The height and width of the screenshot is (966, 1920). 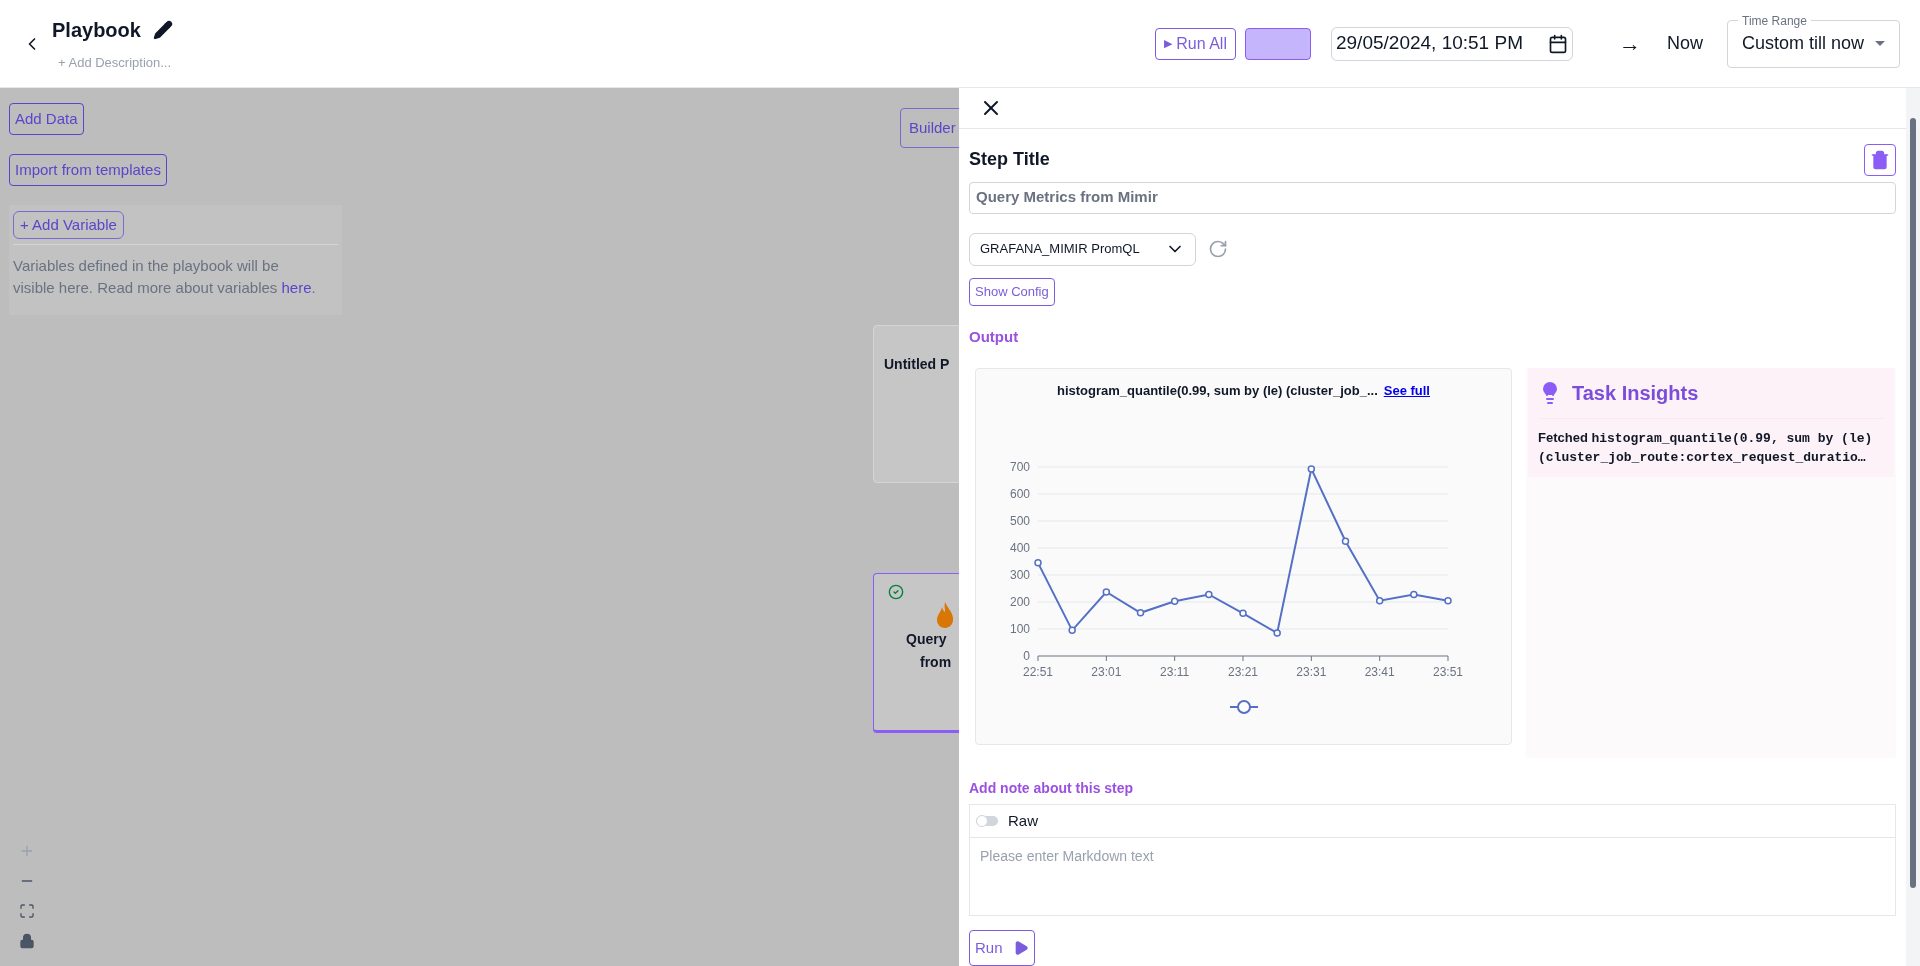 What do you see at coordinates (1019, 520) in the screenshot?
I see `y-tick-label: 500` at bounding box center [1019, 520].